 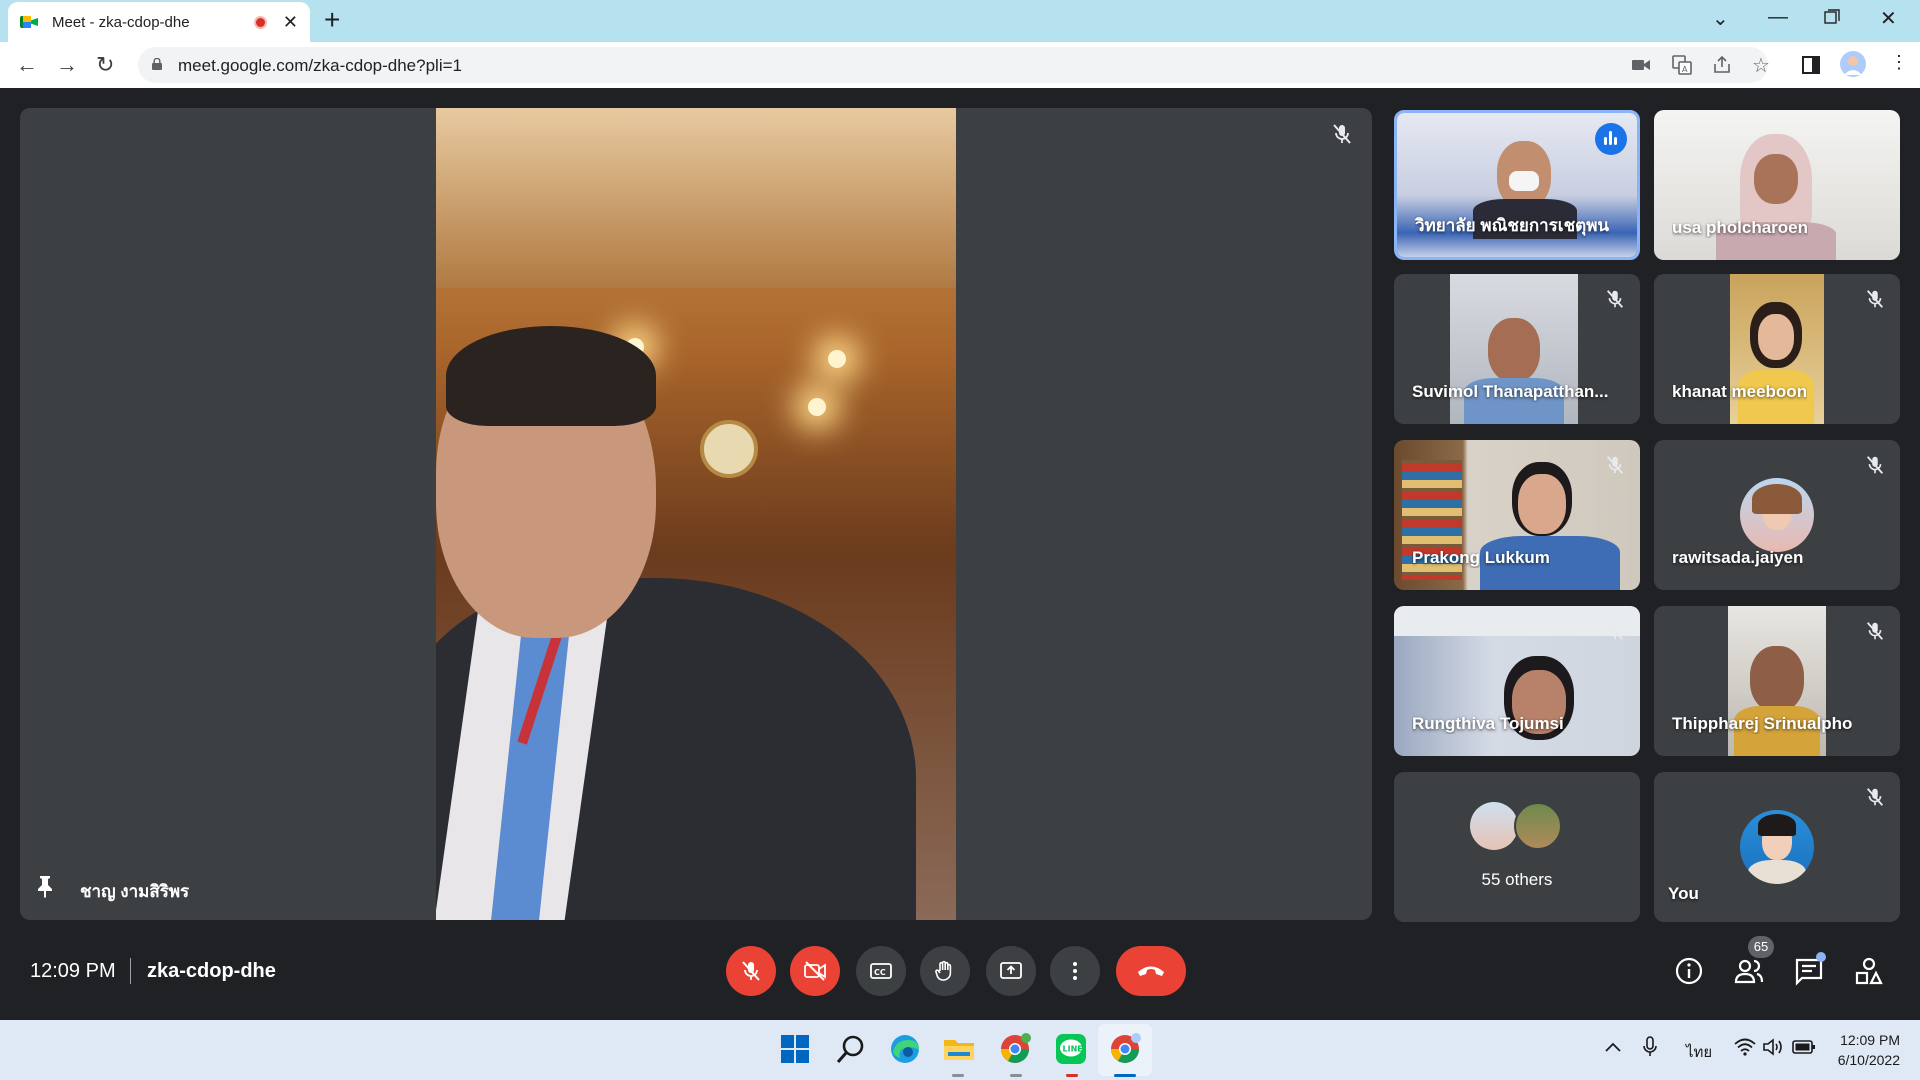 What do you see at coordinates (135, 891) in the screenshot?
I see `speaker-name: ชาญ งามสิริพร` at bounding box center [135, 891].